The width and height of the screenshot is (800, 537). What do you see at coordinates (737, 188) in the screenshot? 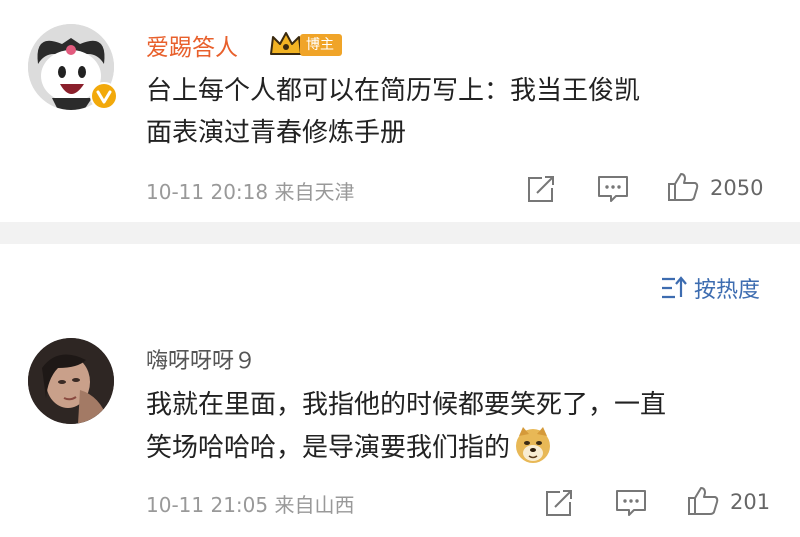
I see `post-like-count: 2050` at bounding box center [737, 188].